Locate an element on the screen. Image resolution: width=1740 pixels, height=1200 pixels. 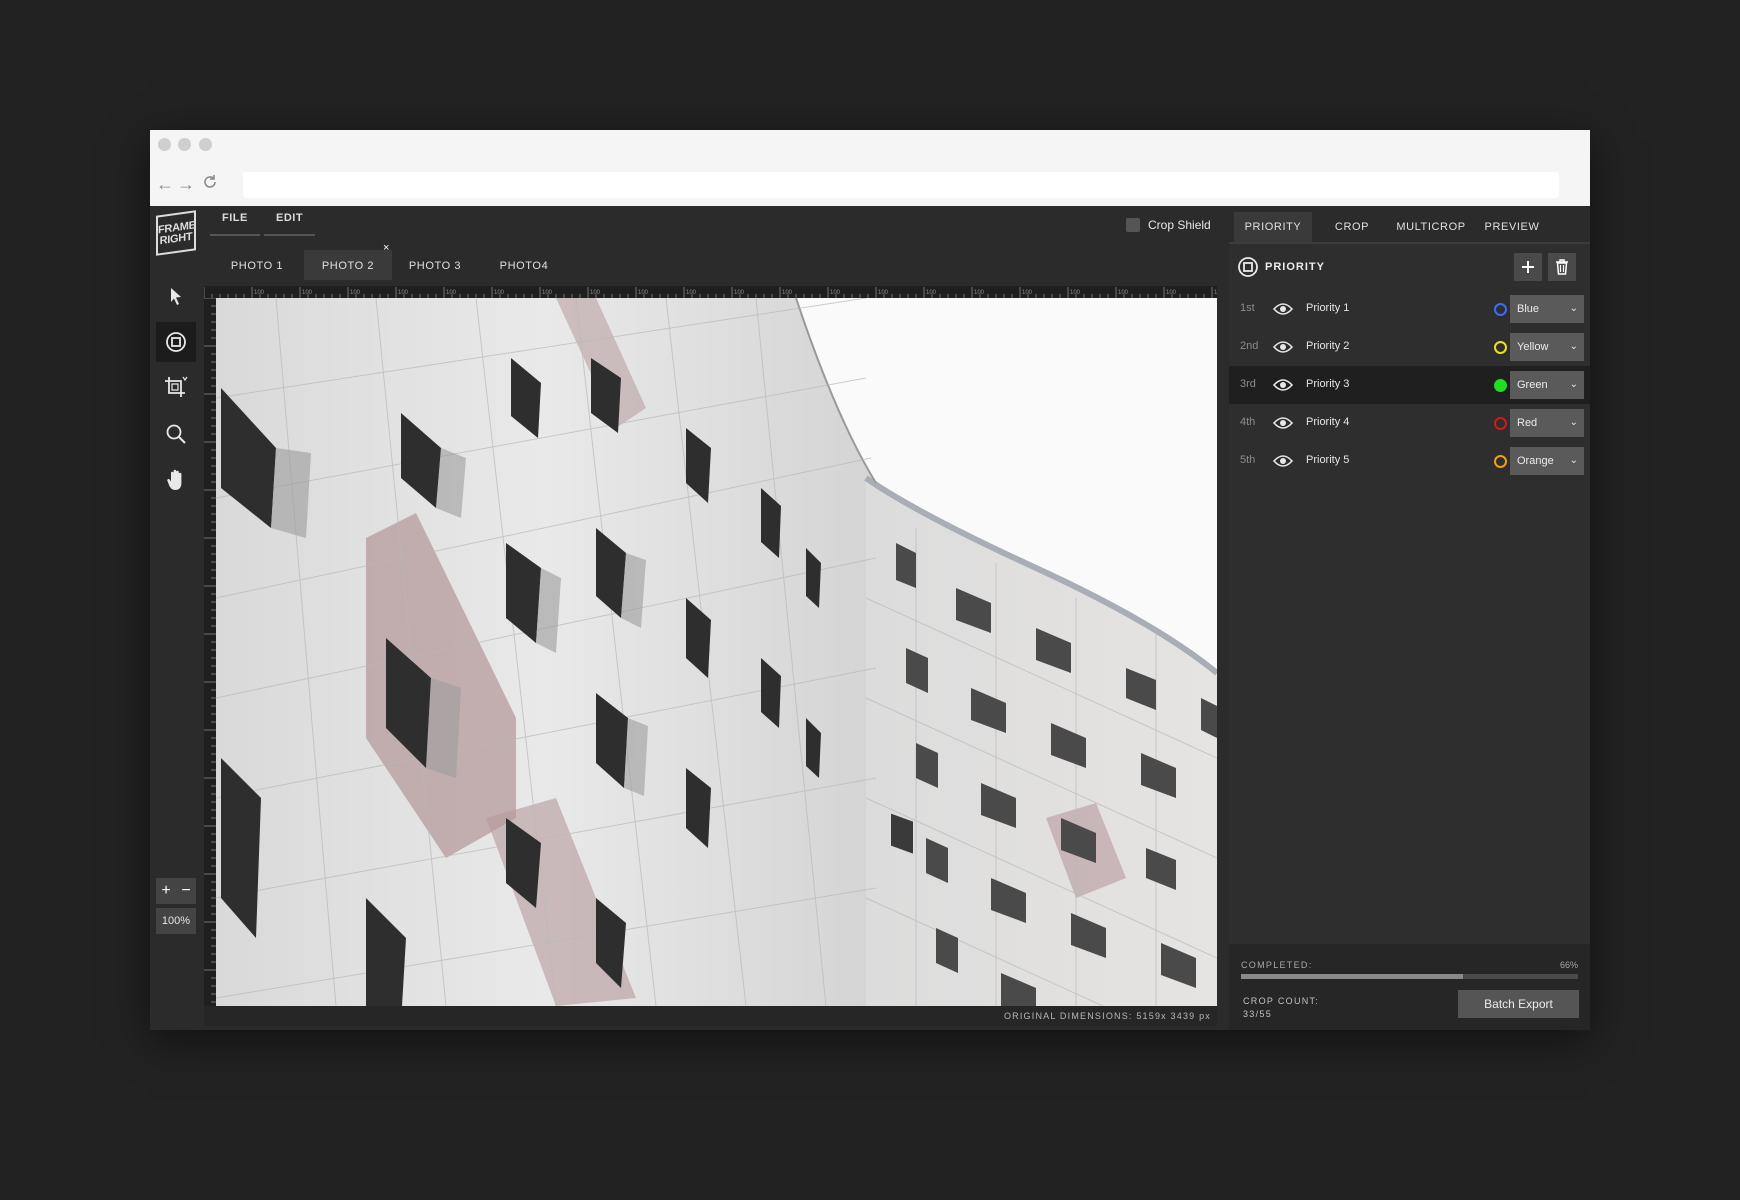
address-bar is located at coordinates (901, 185).